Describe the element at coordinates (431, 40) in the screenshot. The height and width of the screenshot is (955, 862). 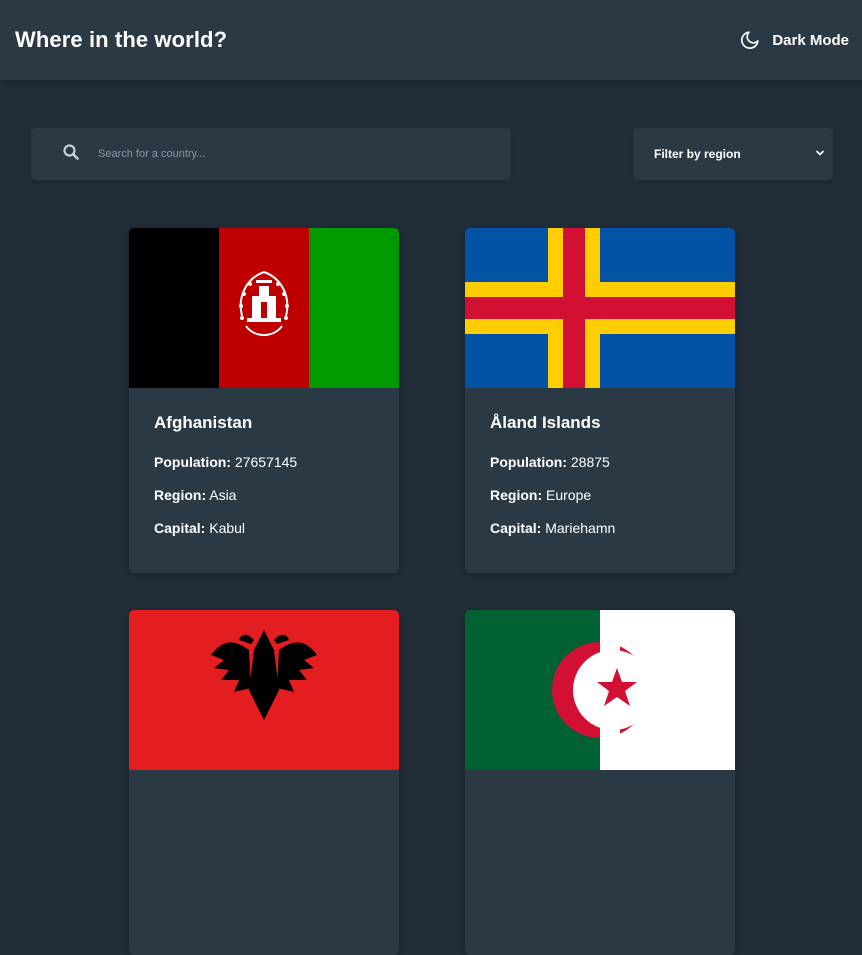
I see `app-header: Where in the world? Dark Mode` at that location.